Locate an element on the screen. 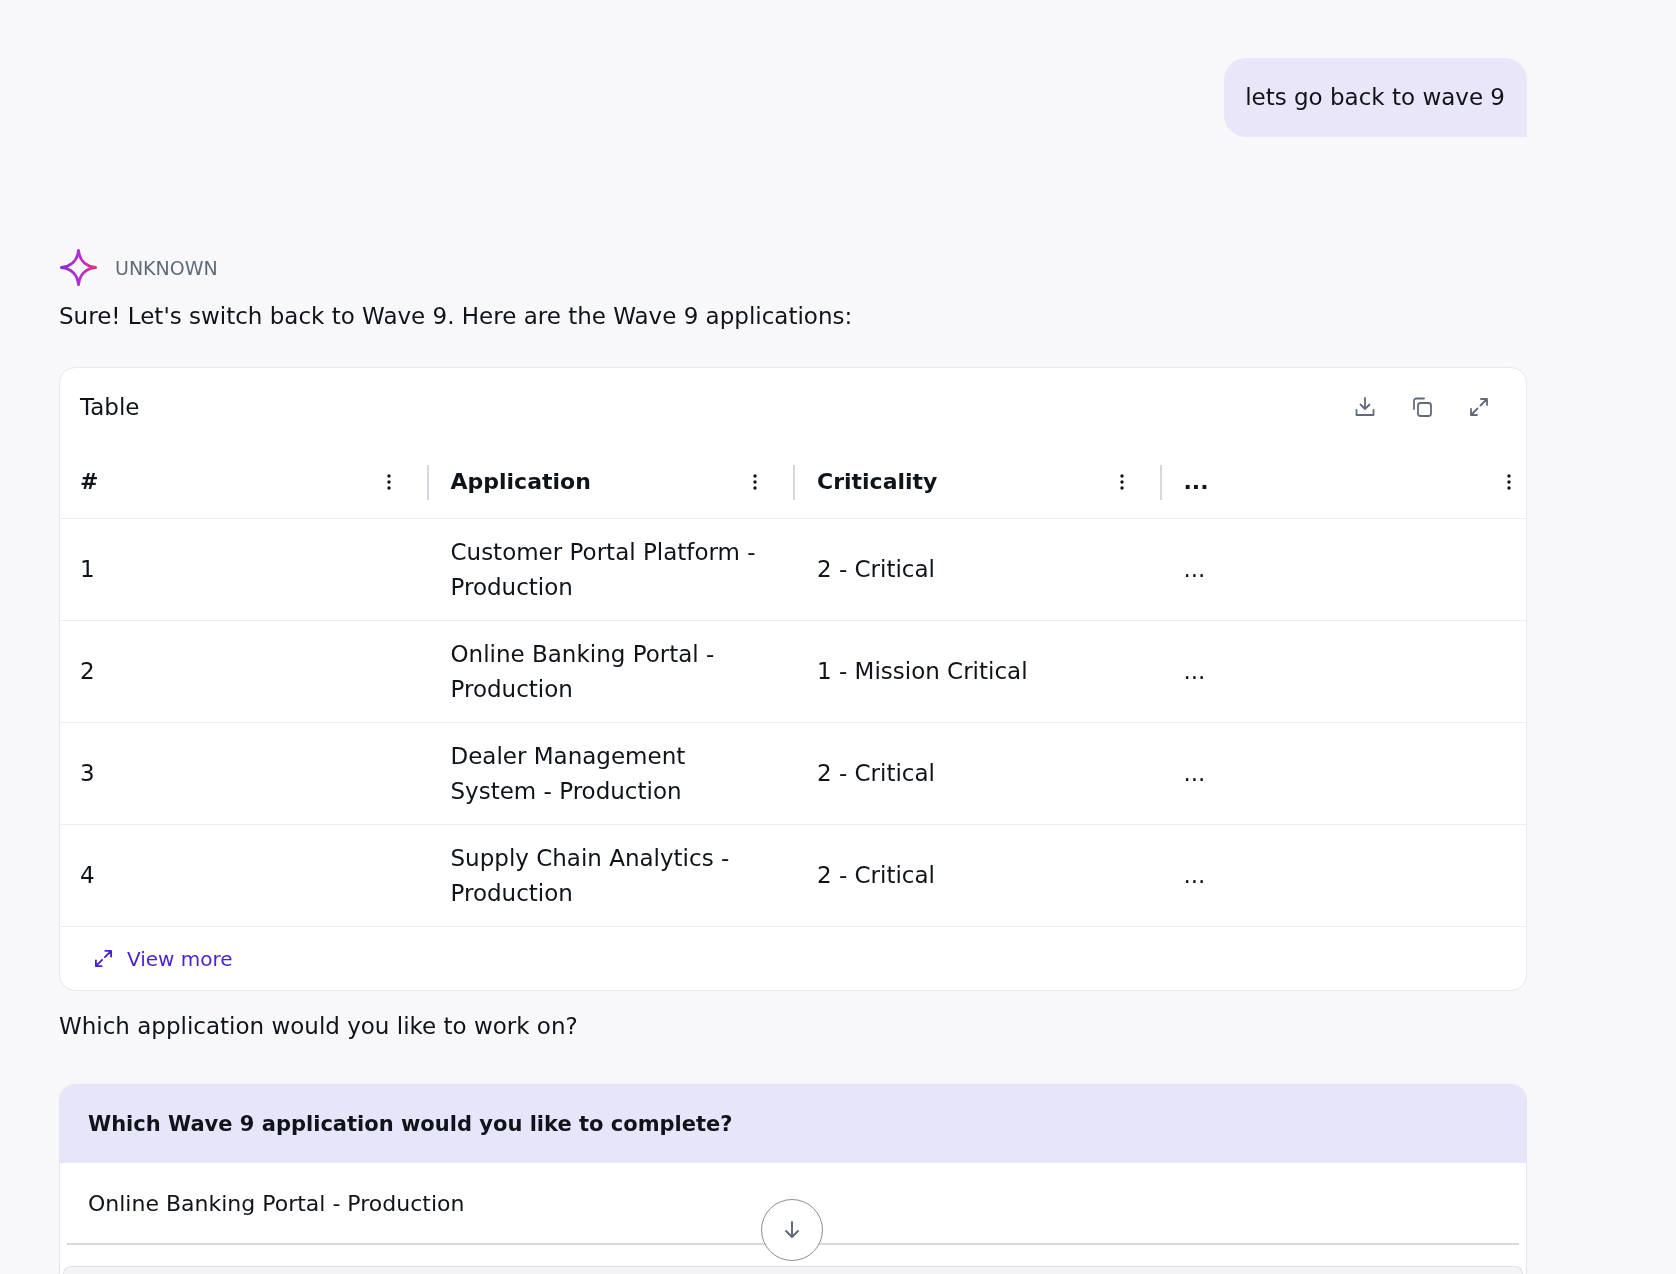  table-cell-text: Dealer Management System - Production is located at coordinates (568, 773).